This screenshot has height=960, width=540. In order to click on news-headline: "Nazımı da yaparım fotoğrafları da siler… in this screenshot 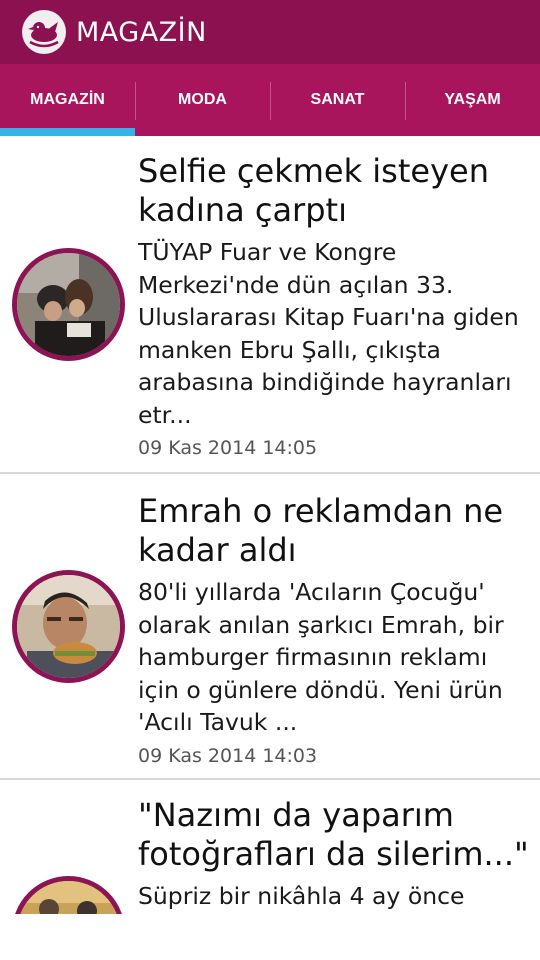, I will do `click(335, 835)`.